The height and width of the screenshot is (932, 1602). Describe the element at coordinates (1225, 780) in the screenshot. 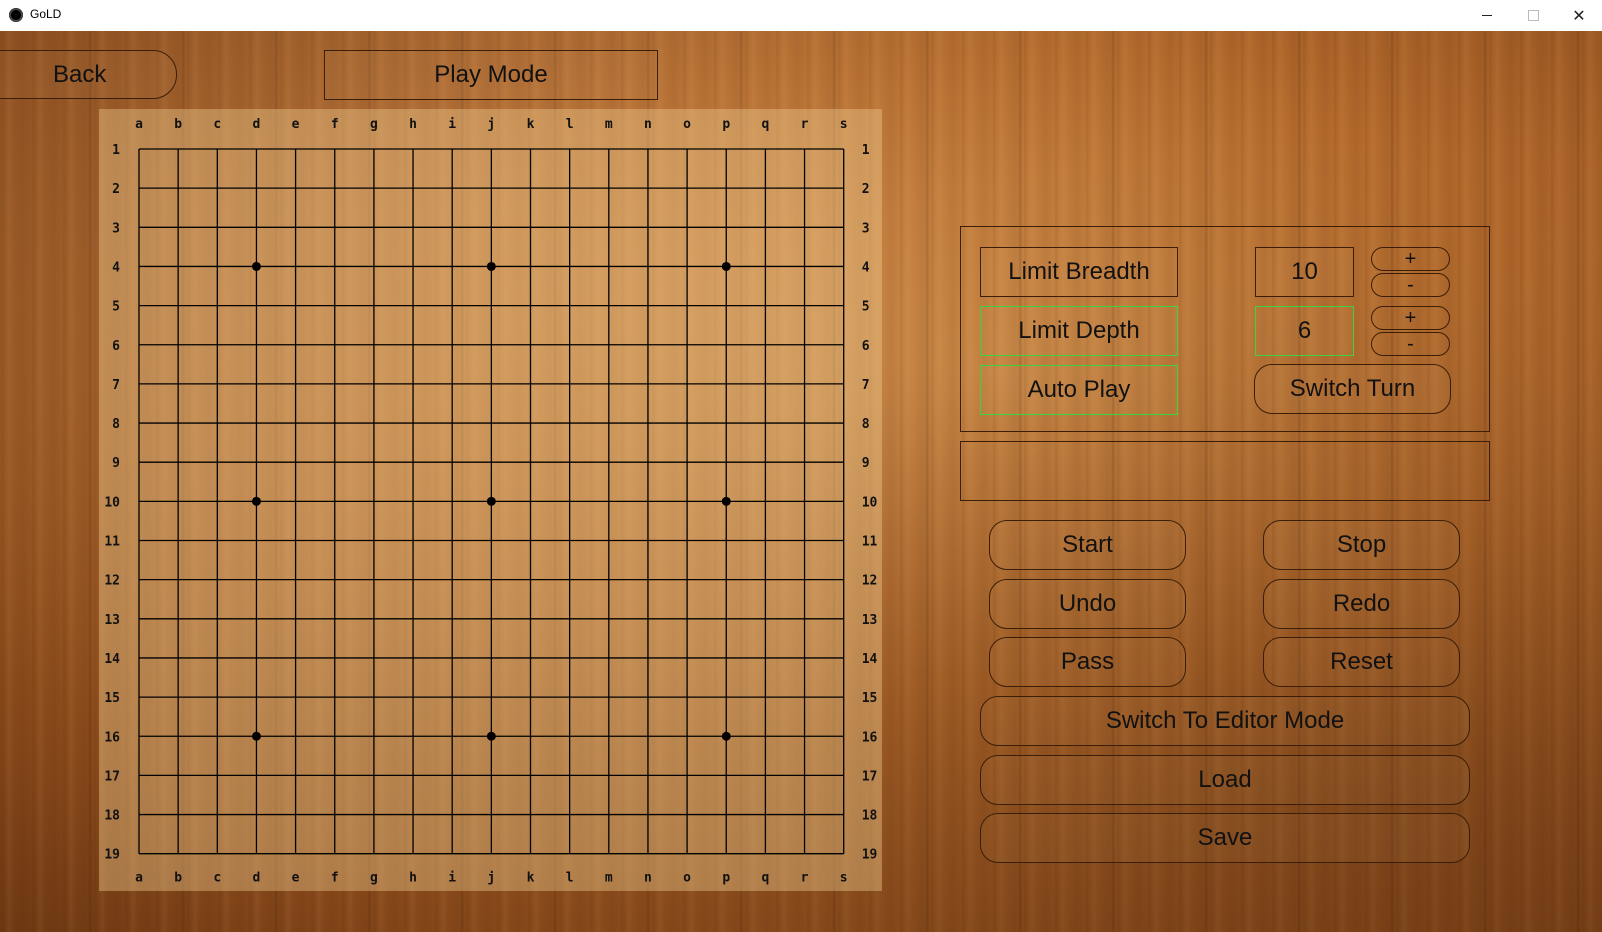

I see `load-button: Load` at that location.